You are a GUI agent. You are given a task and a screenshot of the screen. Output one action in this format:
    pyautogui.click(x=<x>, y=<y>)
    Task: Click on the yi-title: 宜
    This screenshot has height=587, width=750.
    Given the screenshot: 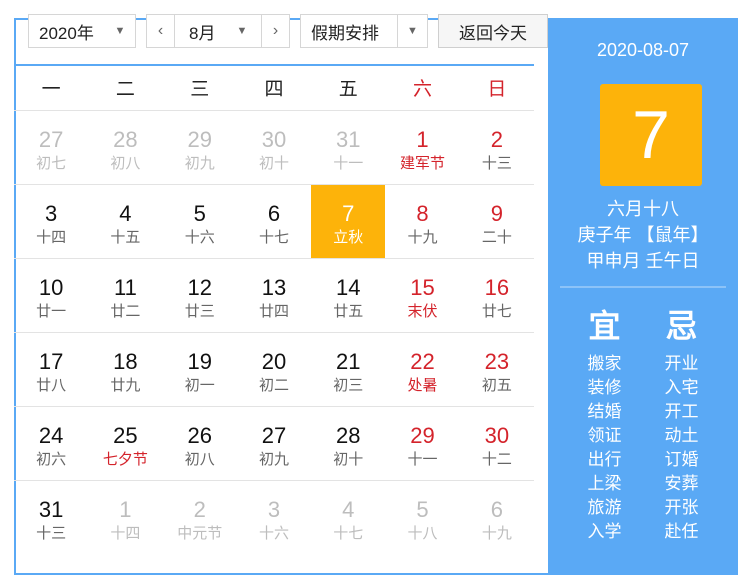 What is the action you would take?
    pyautogui.click(x=604, y=326)
    